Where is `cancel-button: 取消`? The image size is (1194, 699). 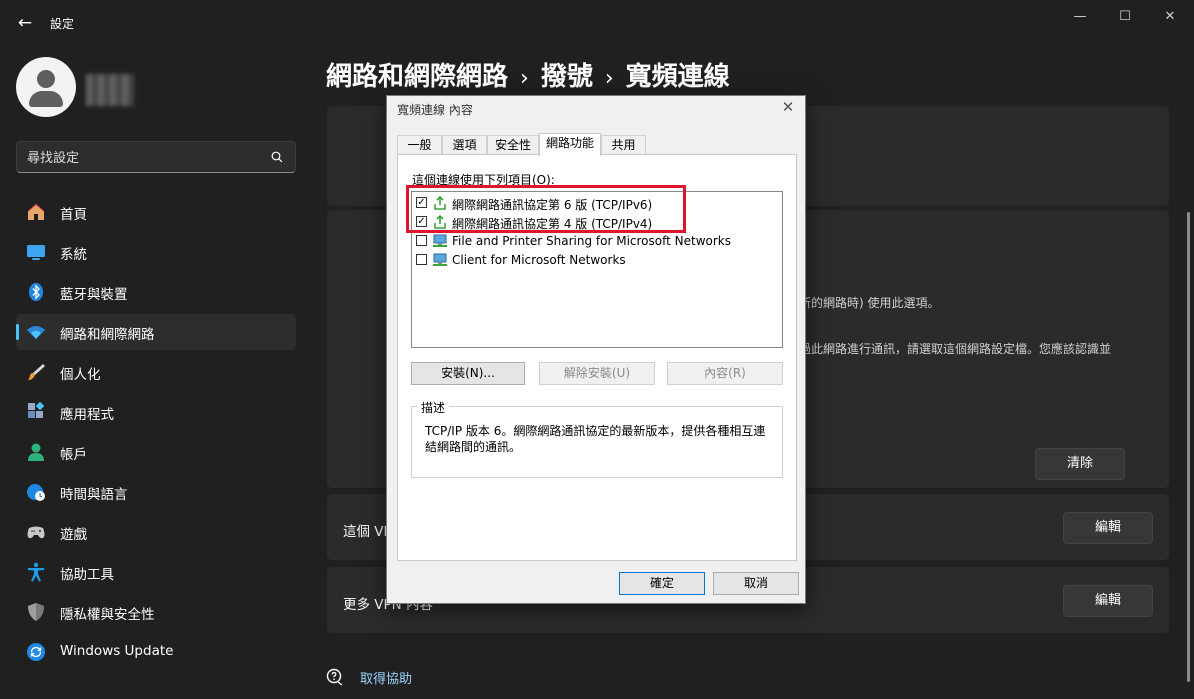
cancel-button: 取消 is located at coordinates (756, 583).